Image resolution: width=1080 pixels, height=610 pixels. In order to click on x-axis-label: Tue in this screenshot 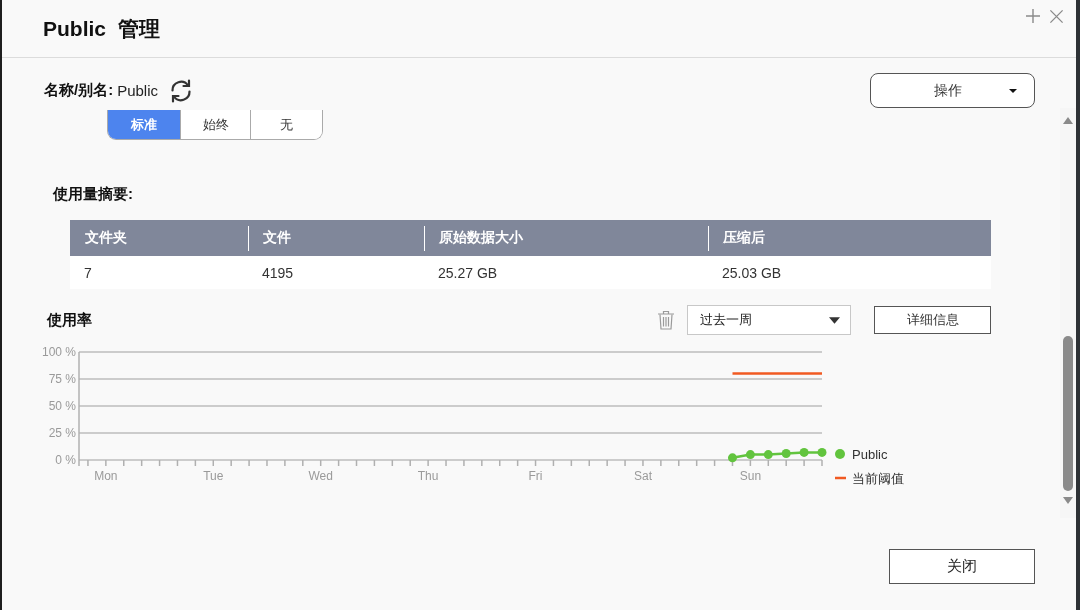, I will do `click(213, 476)`.